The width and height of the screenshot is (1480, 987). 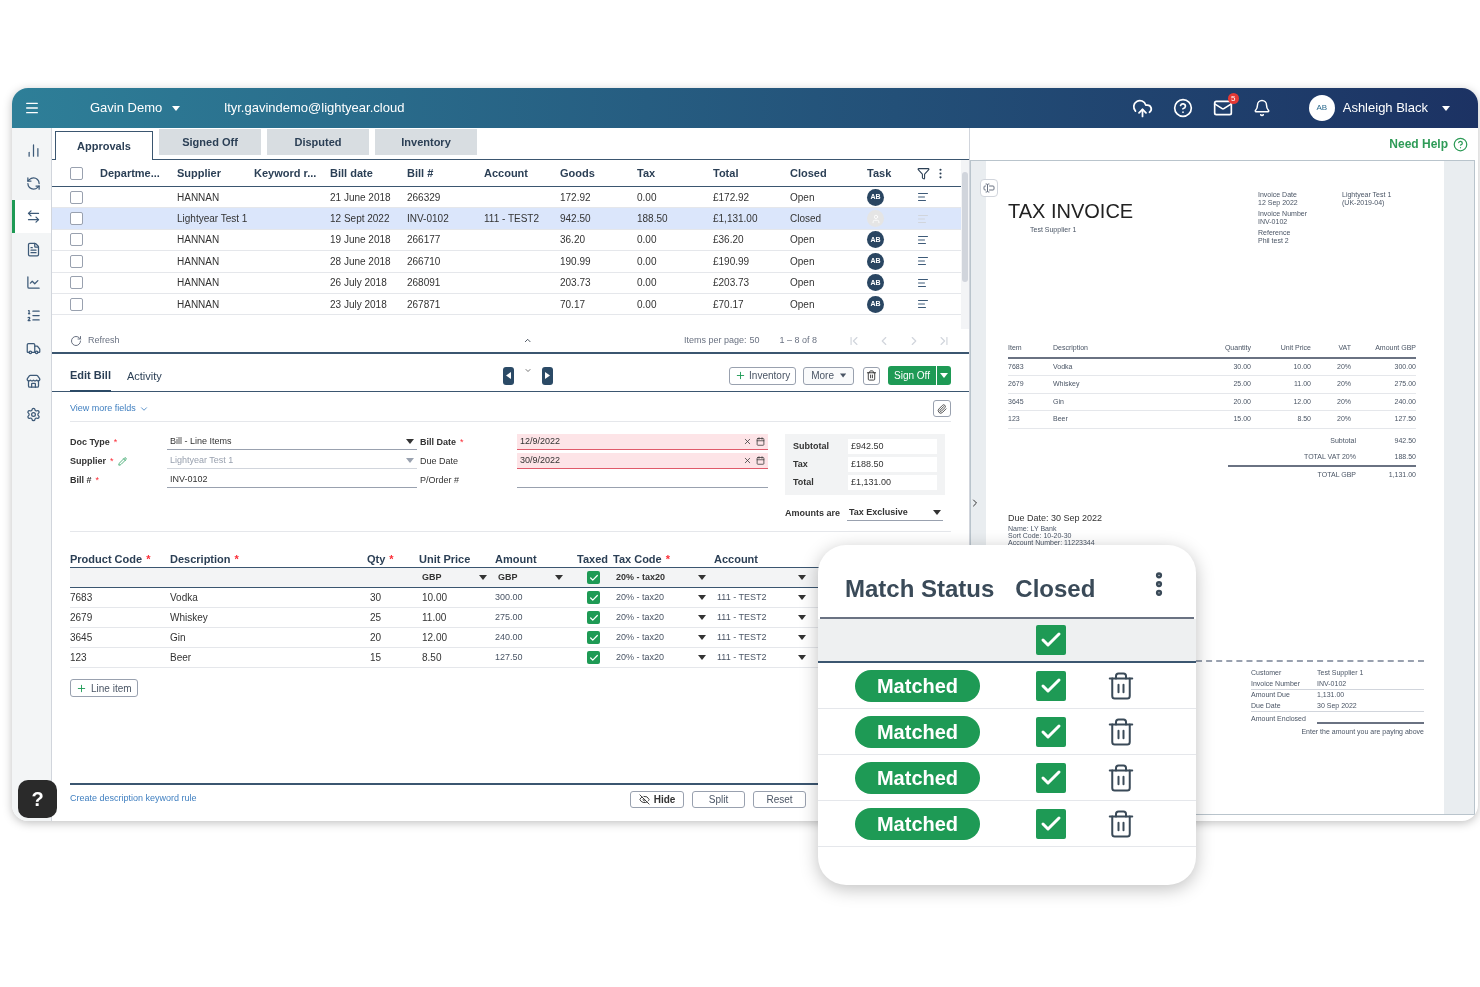 I want to click on dropdown: Tax Exclusive, so click(x=895, y=513).